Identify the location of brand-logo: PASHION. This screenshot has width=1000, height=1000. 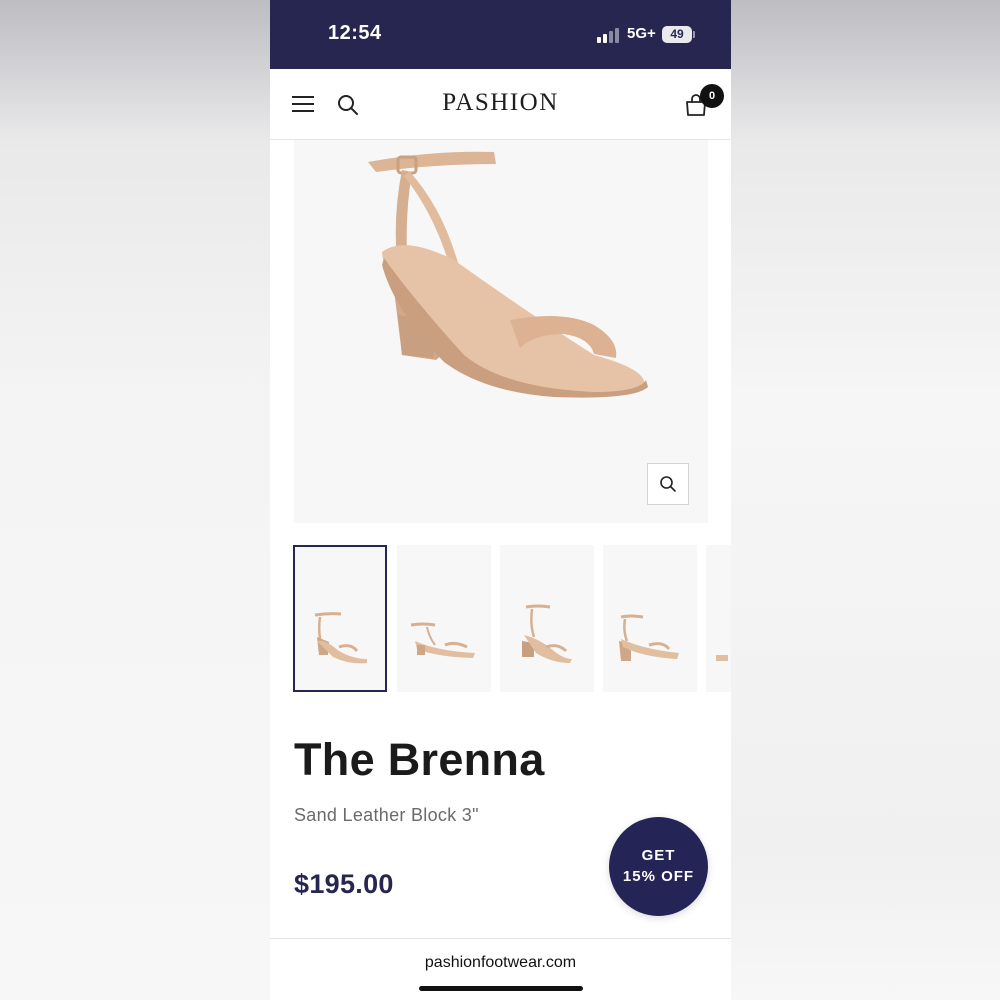
(500, 103).